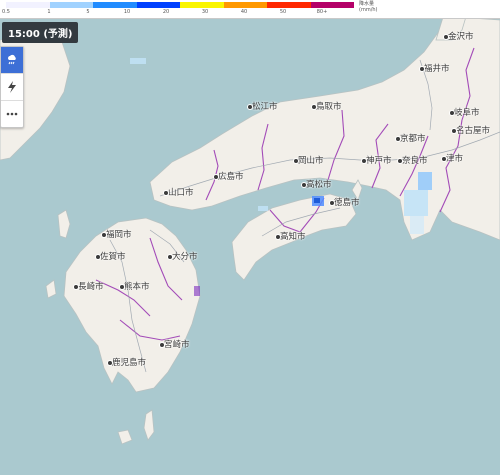 Image resolution: width=500 pixels, height=475 pixels. I want to click on rain-layer-button, so click(12, 60).